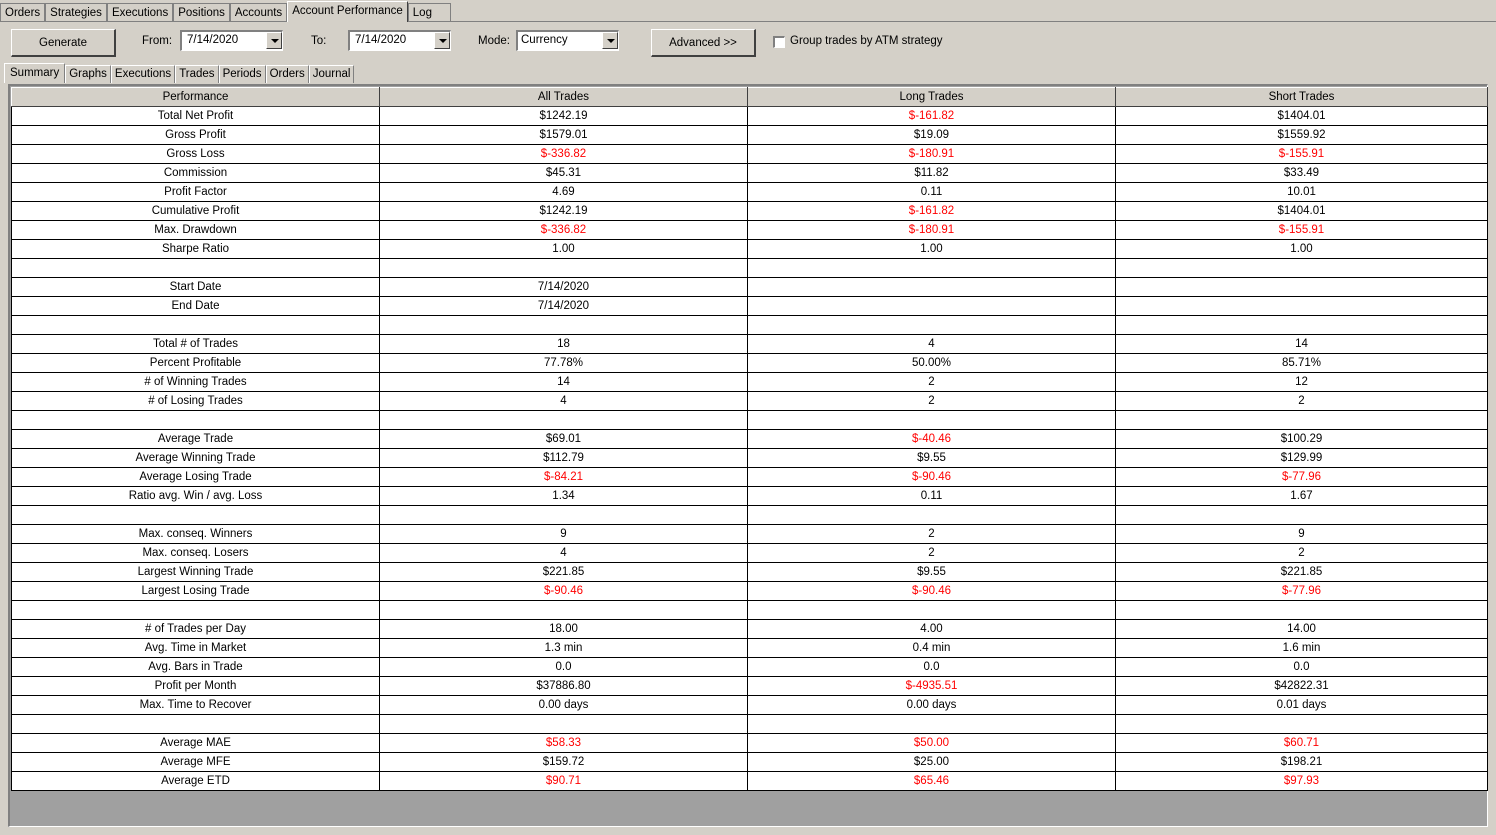  I want to click on metric-value: $65.46, so click(931, 781).